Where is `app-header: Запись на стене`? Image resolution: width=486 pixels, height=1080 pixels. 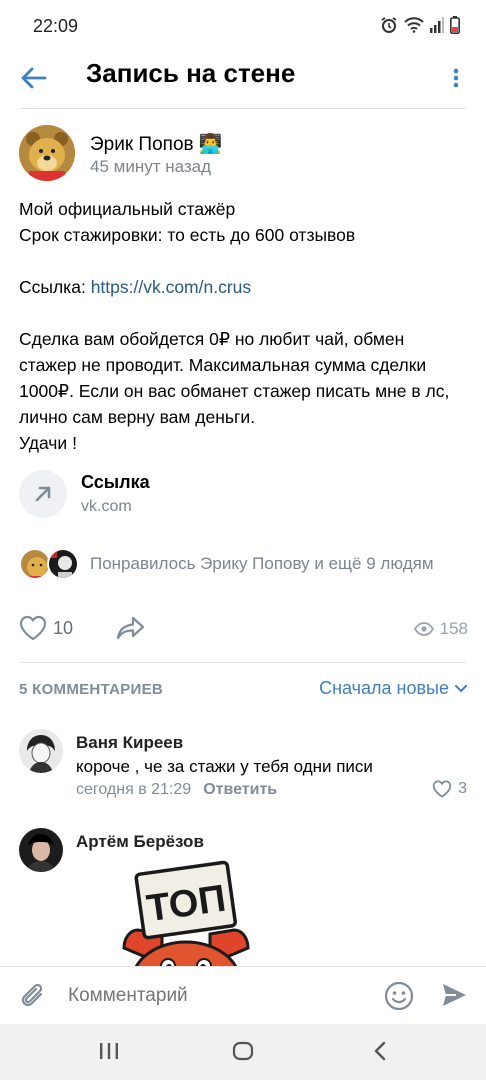 app-header: Запись на стене is located at coordinates (243, 80).